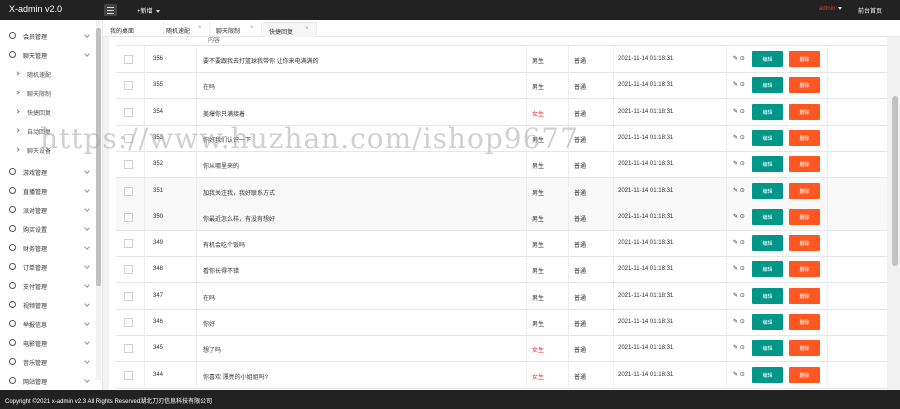  Describe the element at coordinates (48, 190) in the screenshot. I see `sidebar-item: 直播管理` at that location.